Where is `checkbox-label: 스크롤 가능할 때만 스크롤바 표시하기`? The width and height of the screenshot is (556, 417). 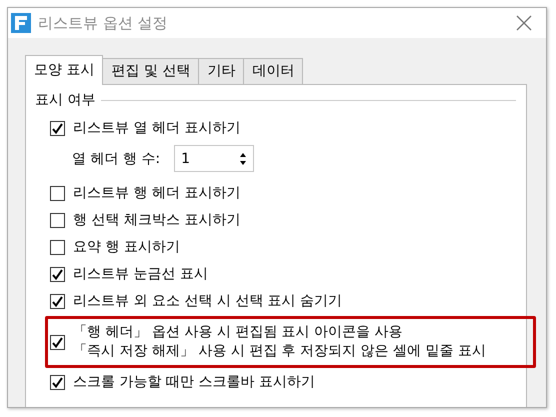
checkbox-label: 스크롤 가능할 때만 스크롤바 표시하기 is located at coordinates (194, 382).